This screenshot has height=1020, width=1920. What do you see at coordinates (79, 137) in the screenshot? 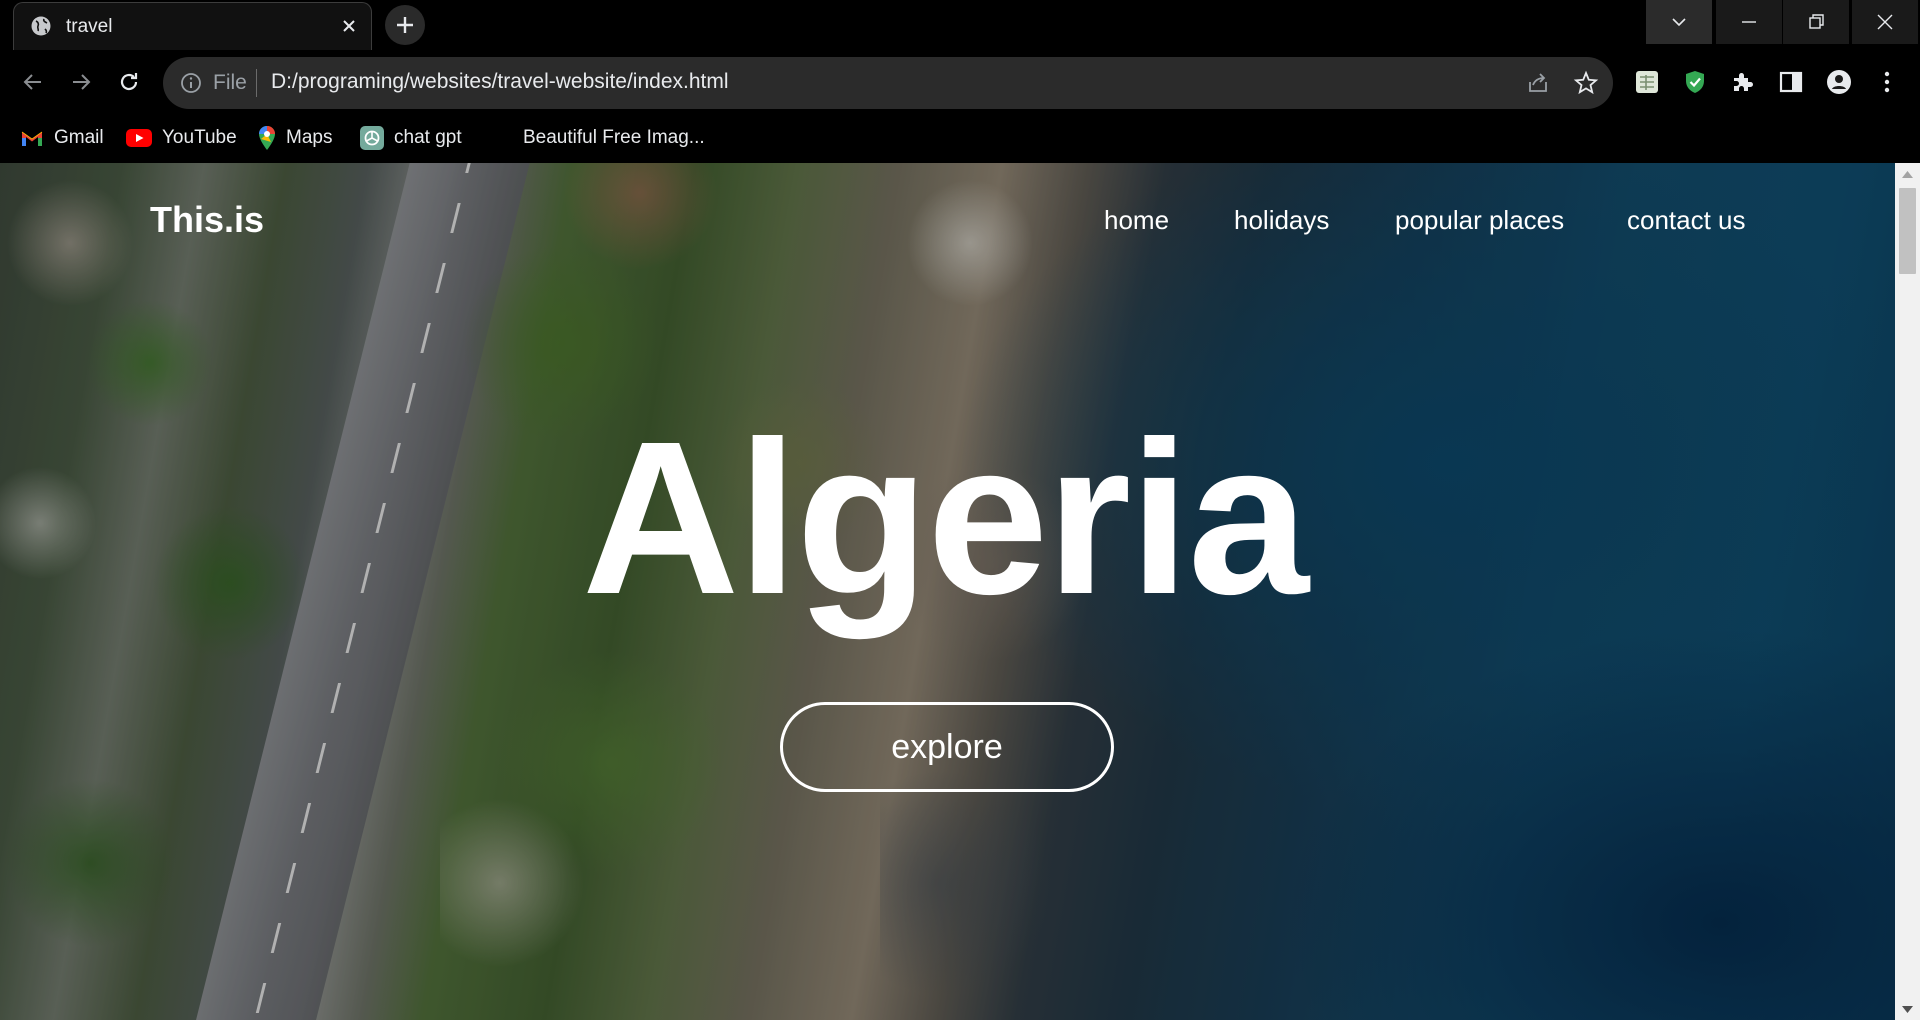
I see `bookmark-label: Gmail` at bounding box center [79, 137].